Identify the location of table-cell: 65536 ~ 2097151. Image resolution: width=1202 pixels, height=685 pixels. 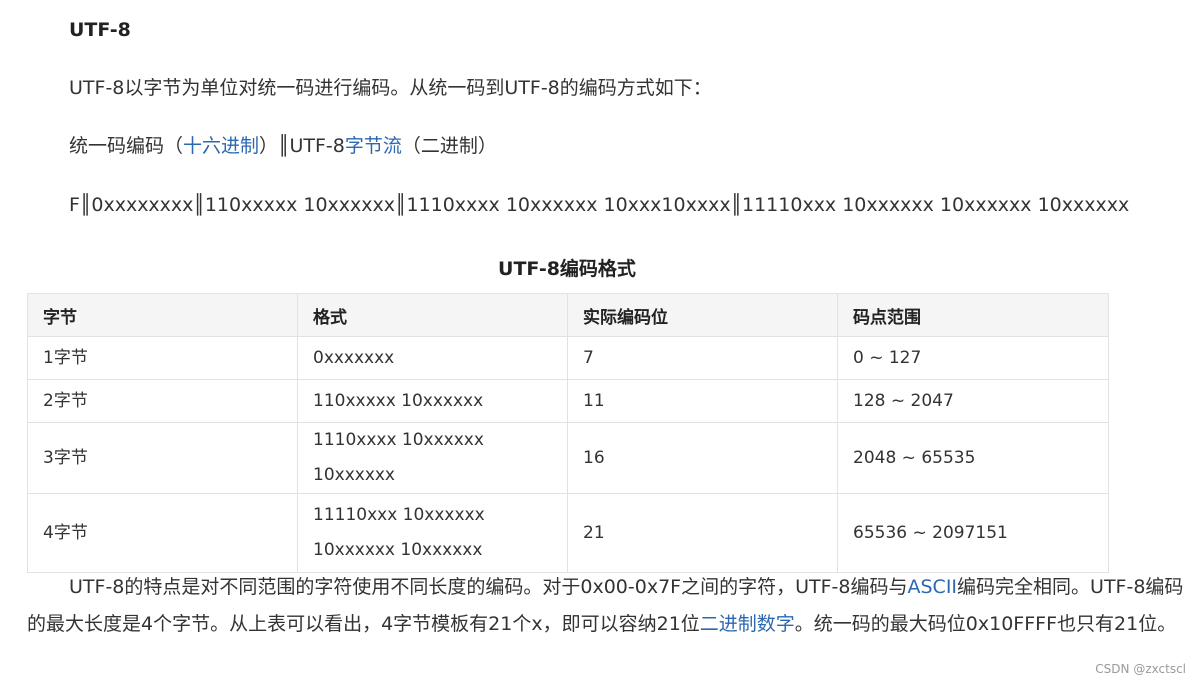
(973, 533).